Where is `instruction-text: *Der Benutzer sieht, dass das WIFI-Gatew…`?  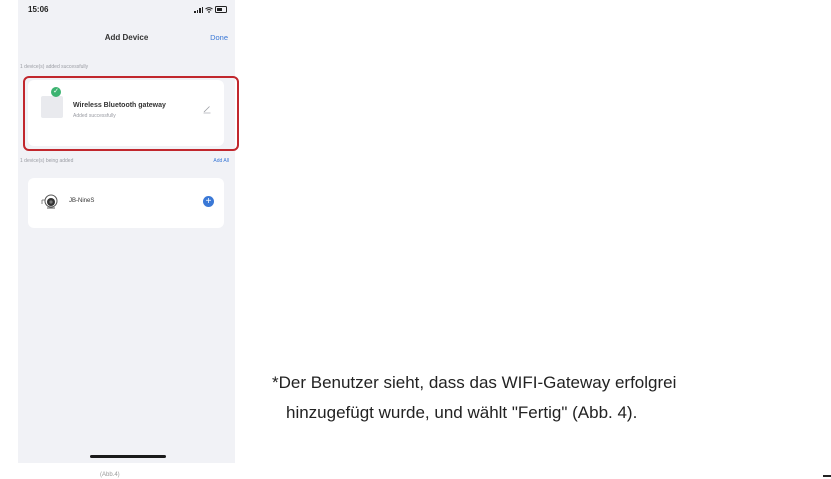
instruction-text: *Der Benutzer sieht, dass das WIFI-Gatew… is located at coordinates (551, 398).